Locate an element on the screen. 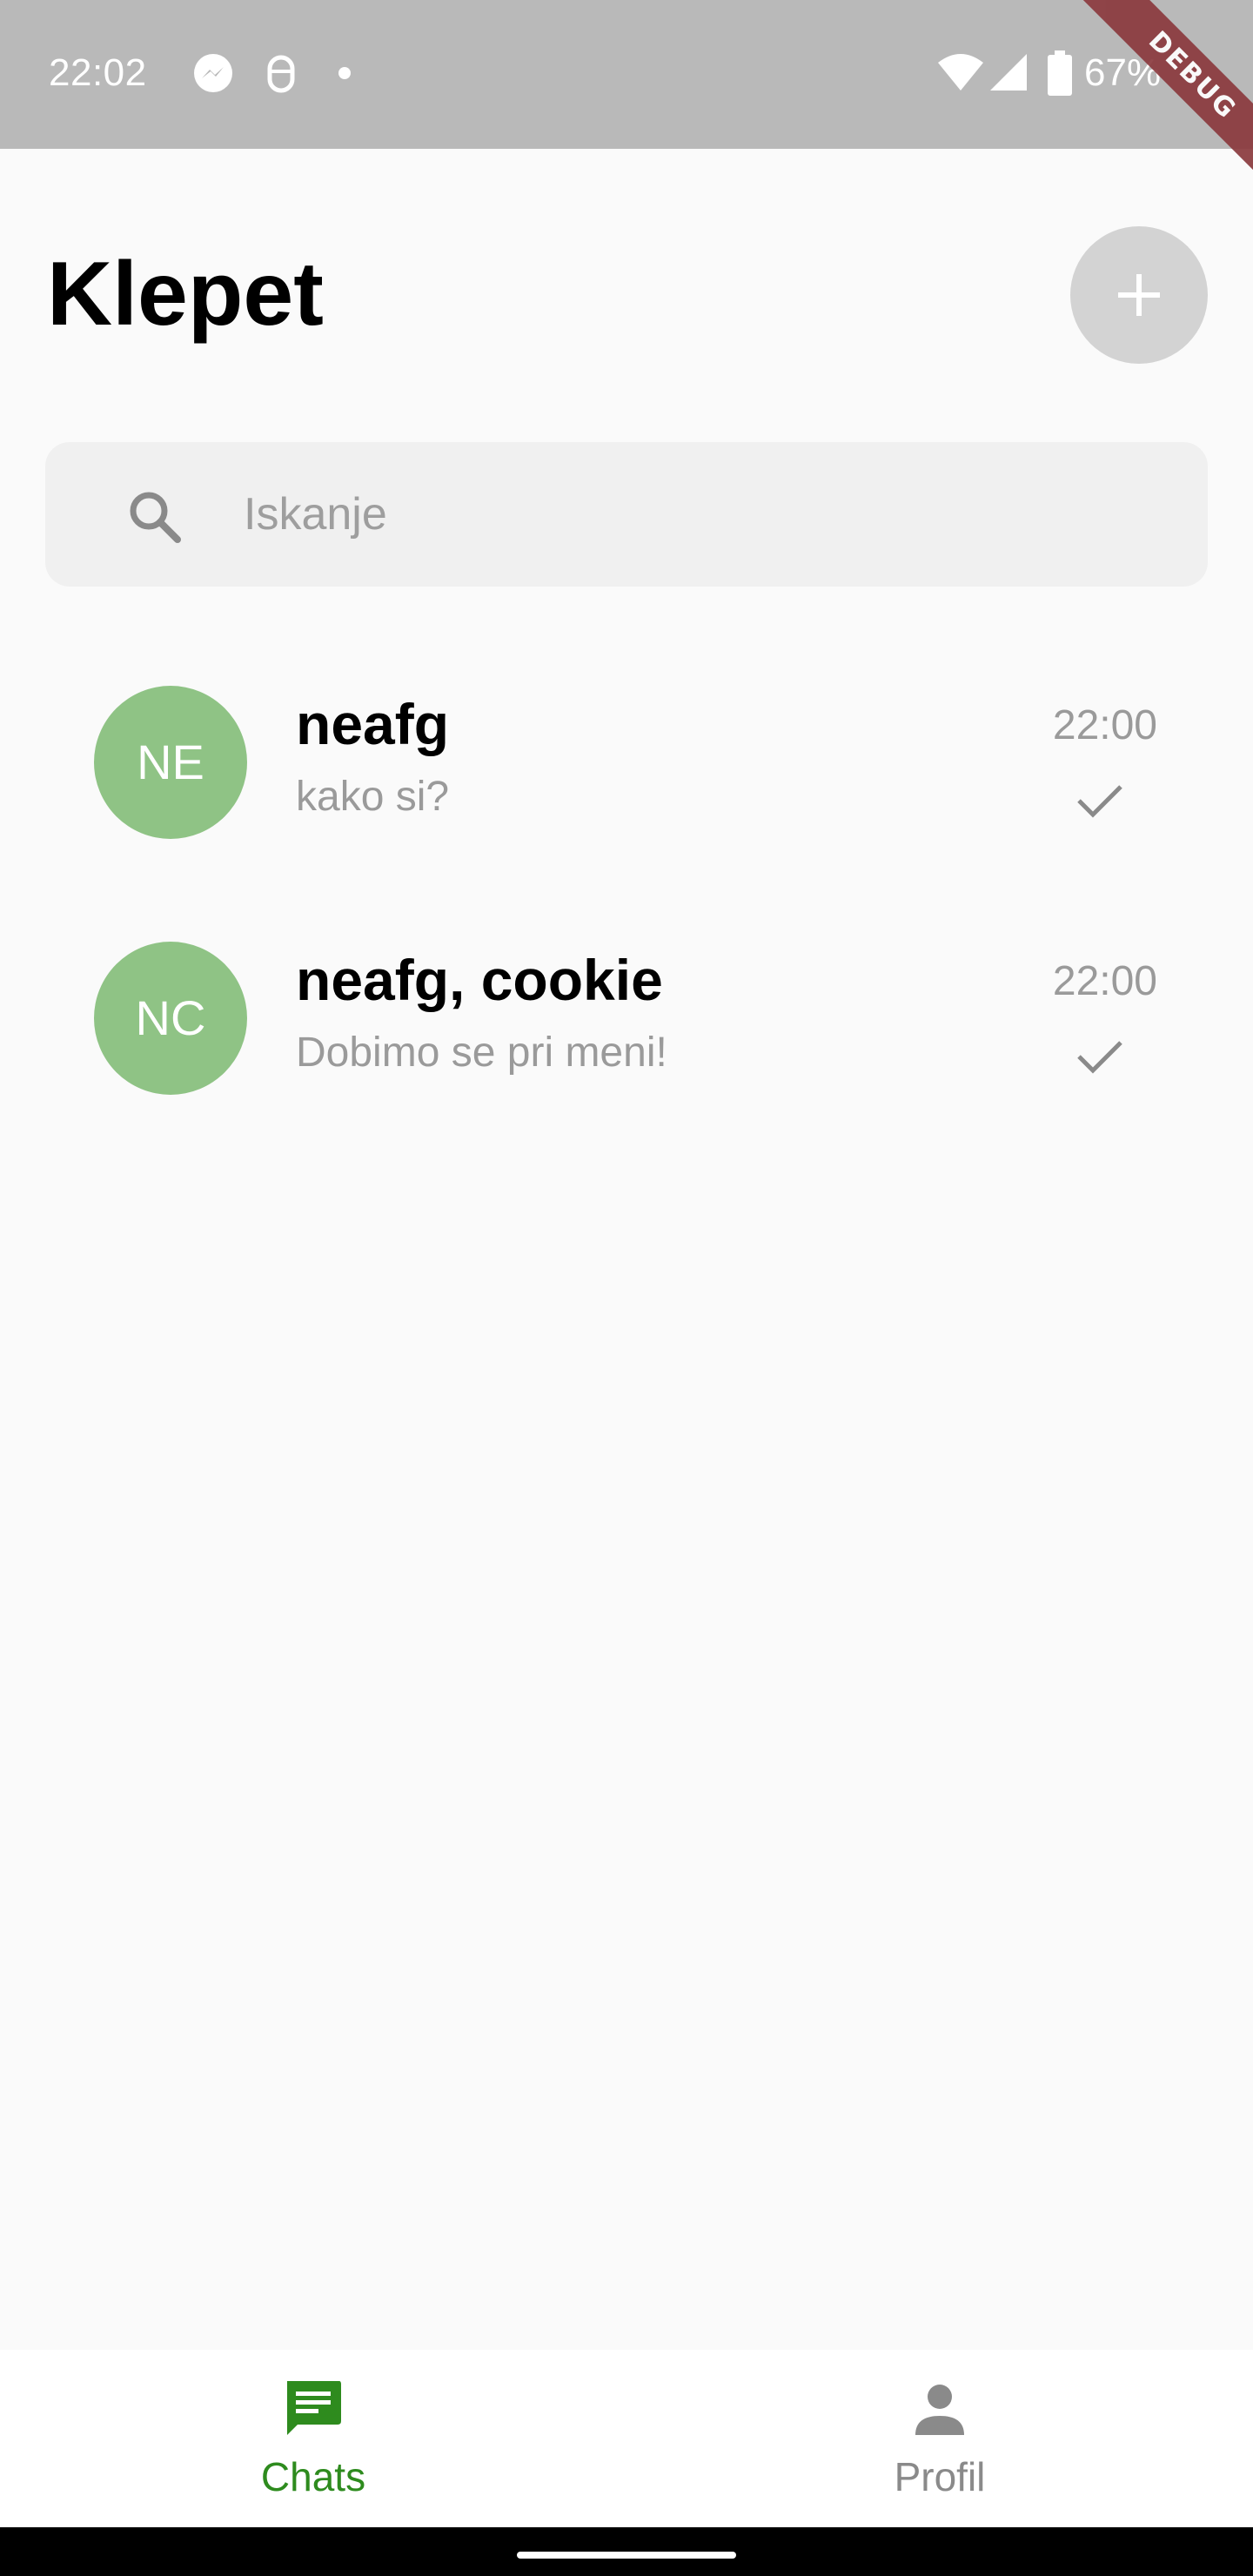 Image resolution: width=1253 pixels, height=2576 pixels. search-input is located at coordinates (705, 515).